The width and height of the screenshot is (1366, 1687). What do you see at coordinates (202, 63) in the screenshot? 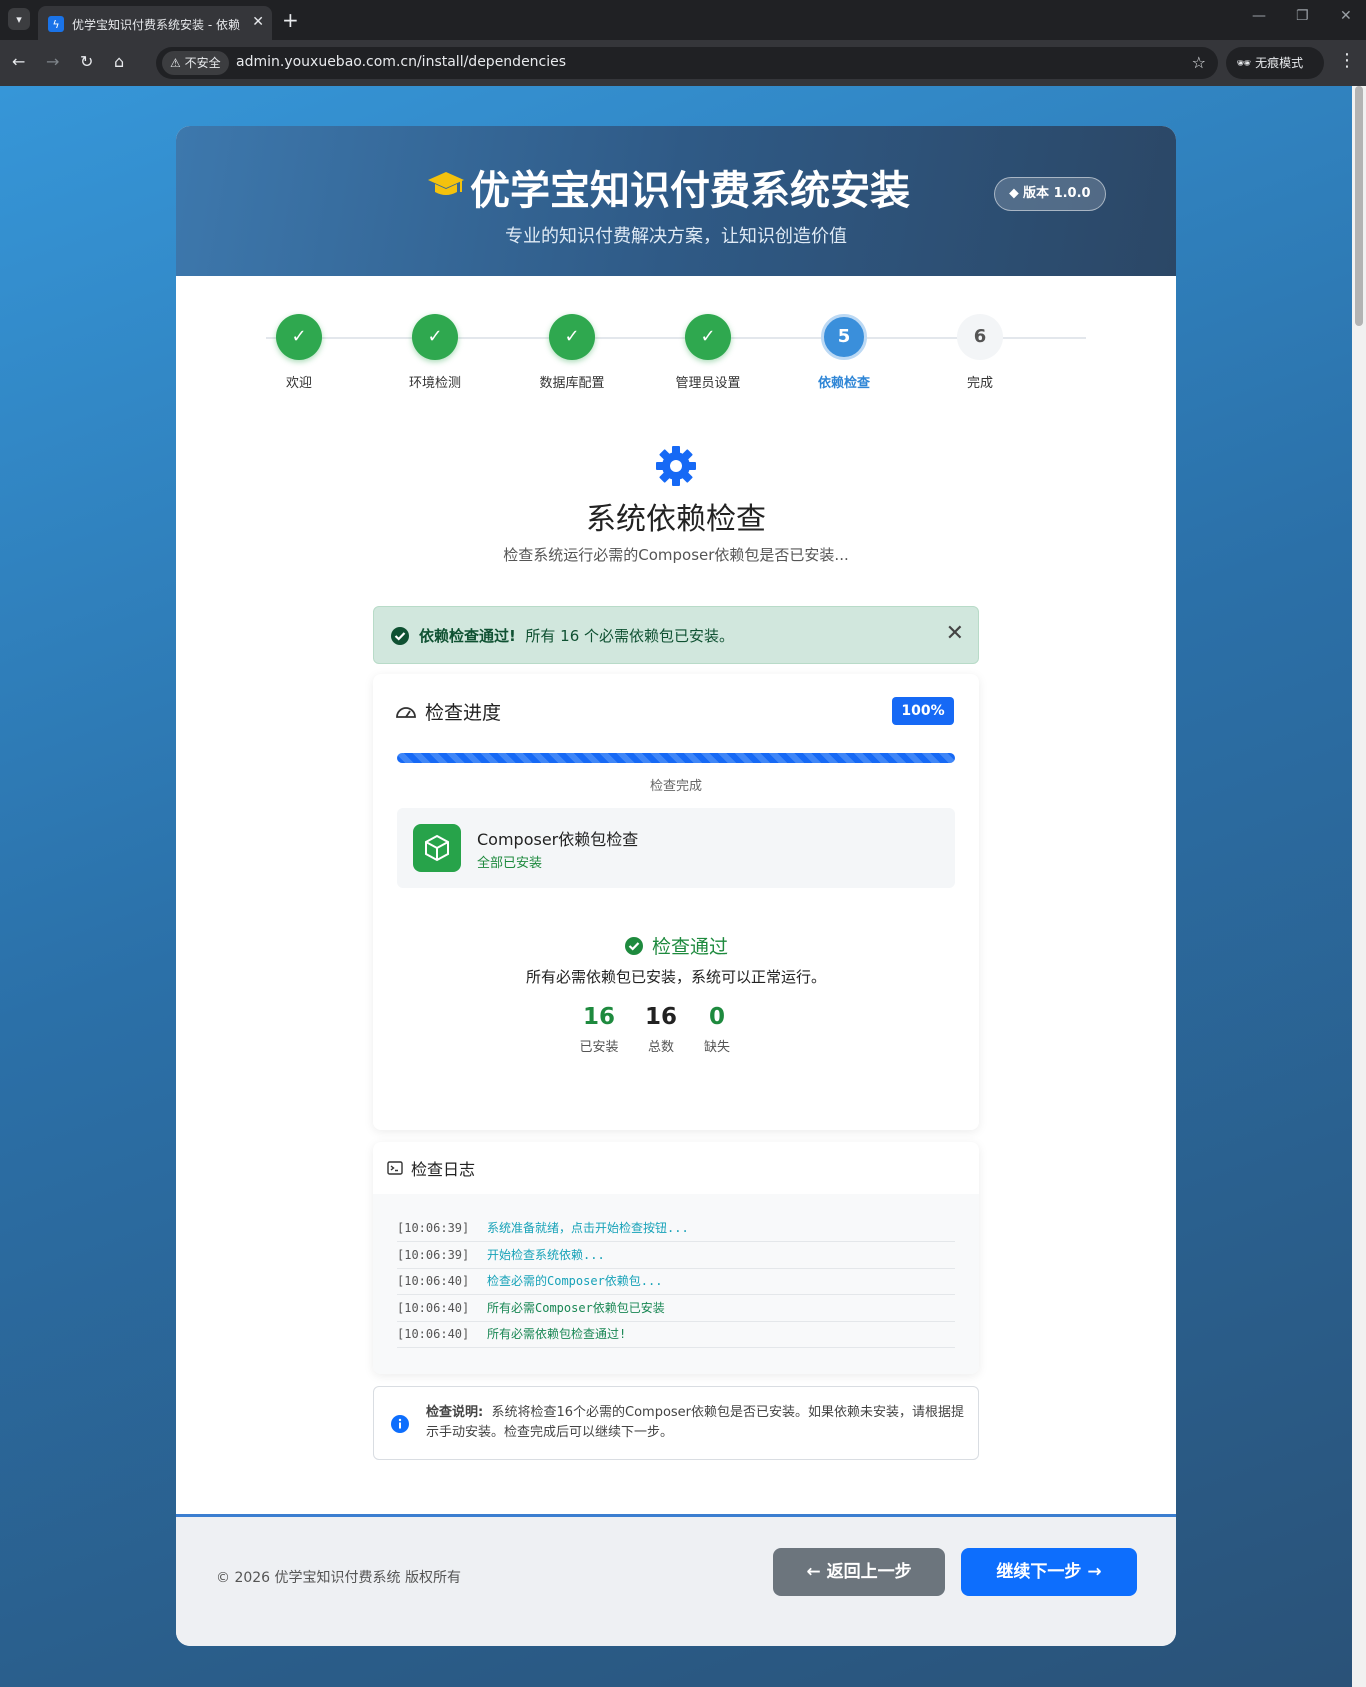
I see `insecure-label: 不安全` at bounding box center [202, 63].